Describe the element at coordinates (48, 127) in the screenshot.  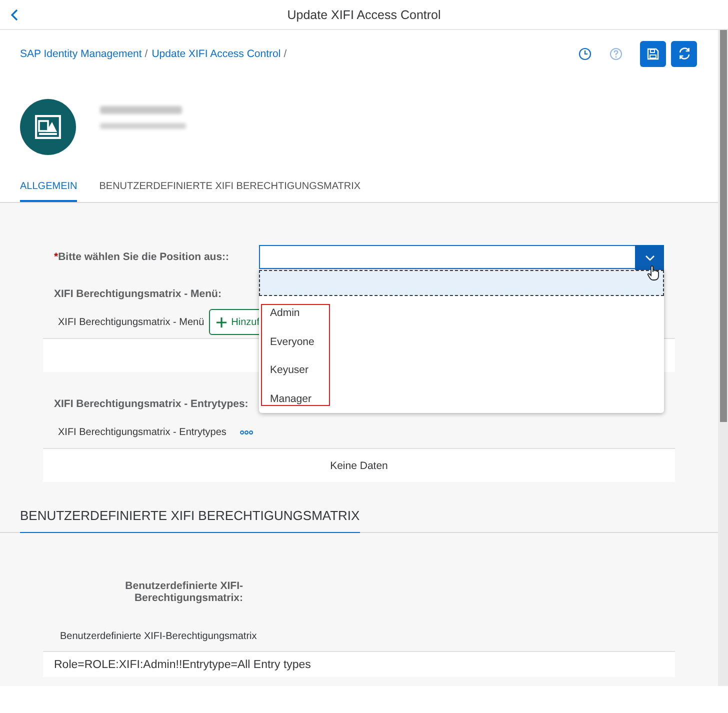
I see `image-icon` at that location.